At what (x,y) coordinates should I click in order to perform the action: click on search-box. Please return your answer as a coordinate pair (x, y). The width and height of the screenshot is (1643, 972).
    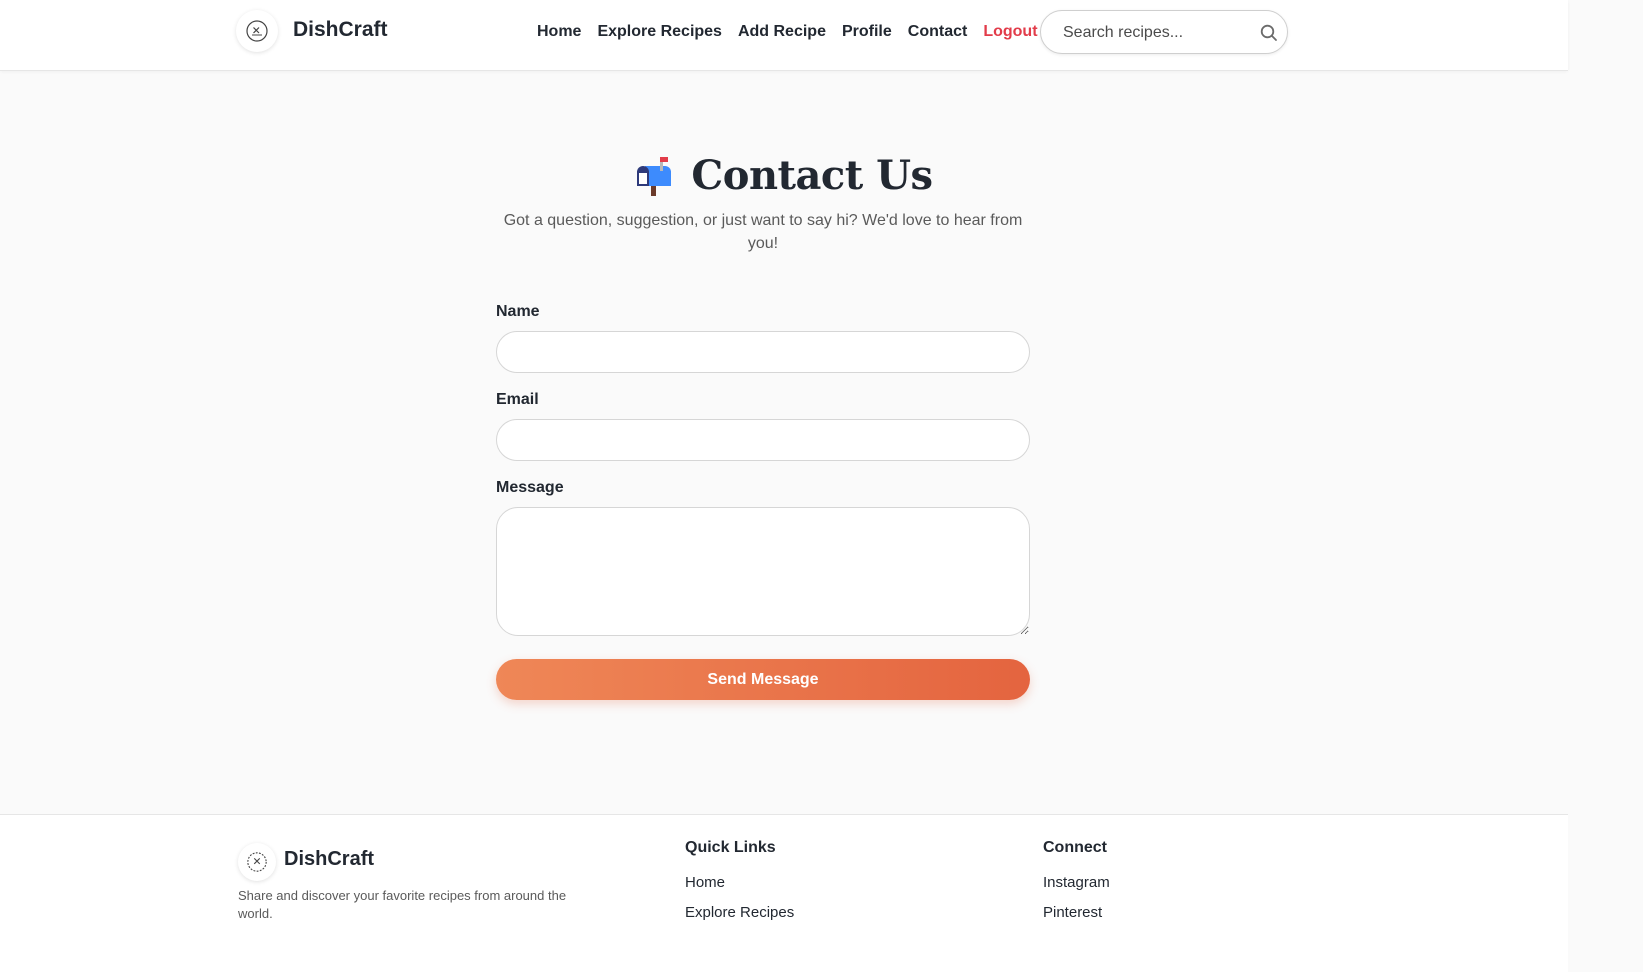
    Looking at the image, I should click on (1164, 32).